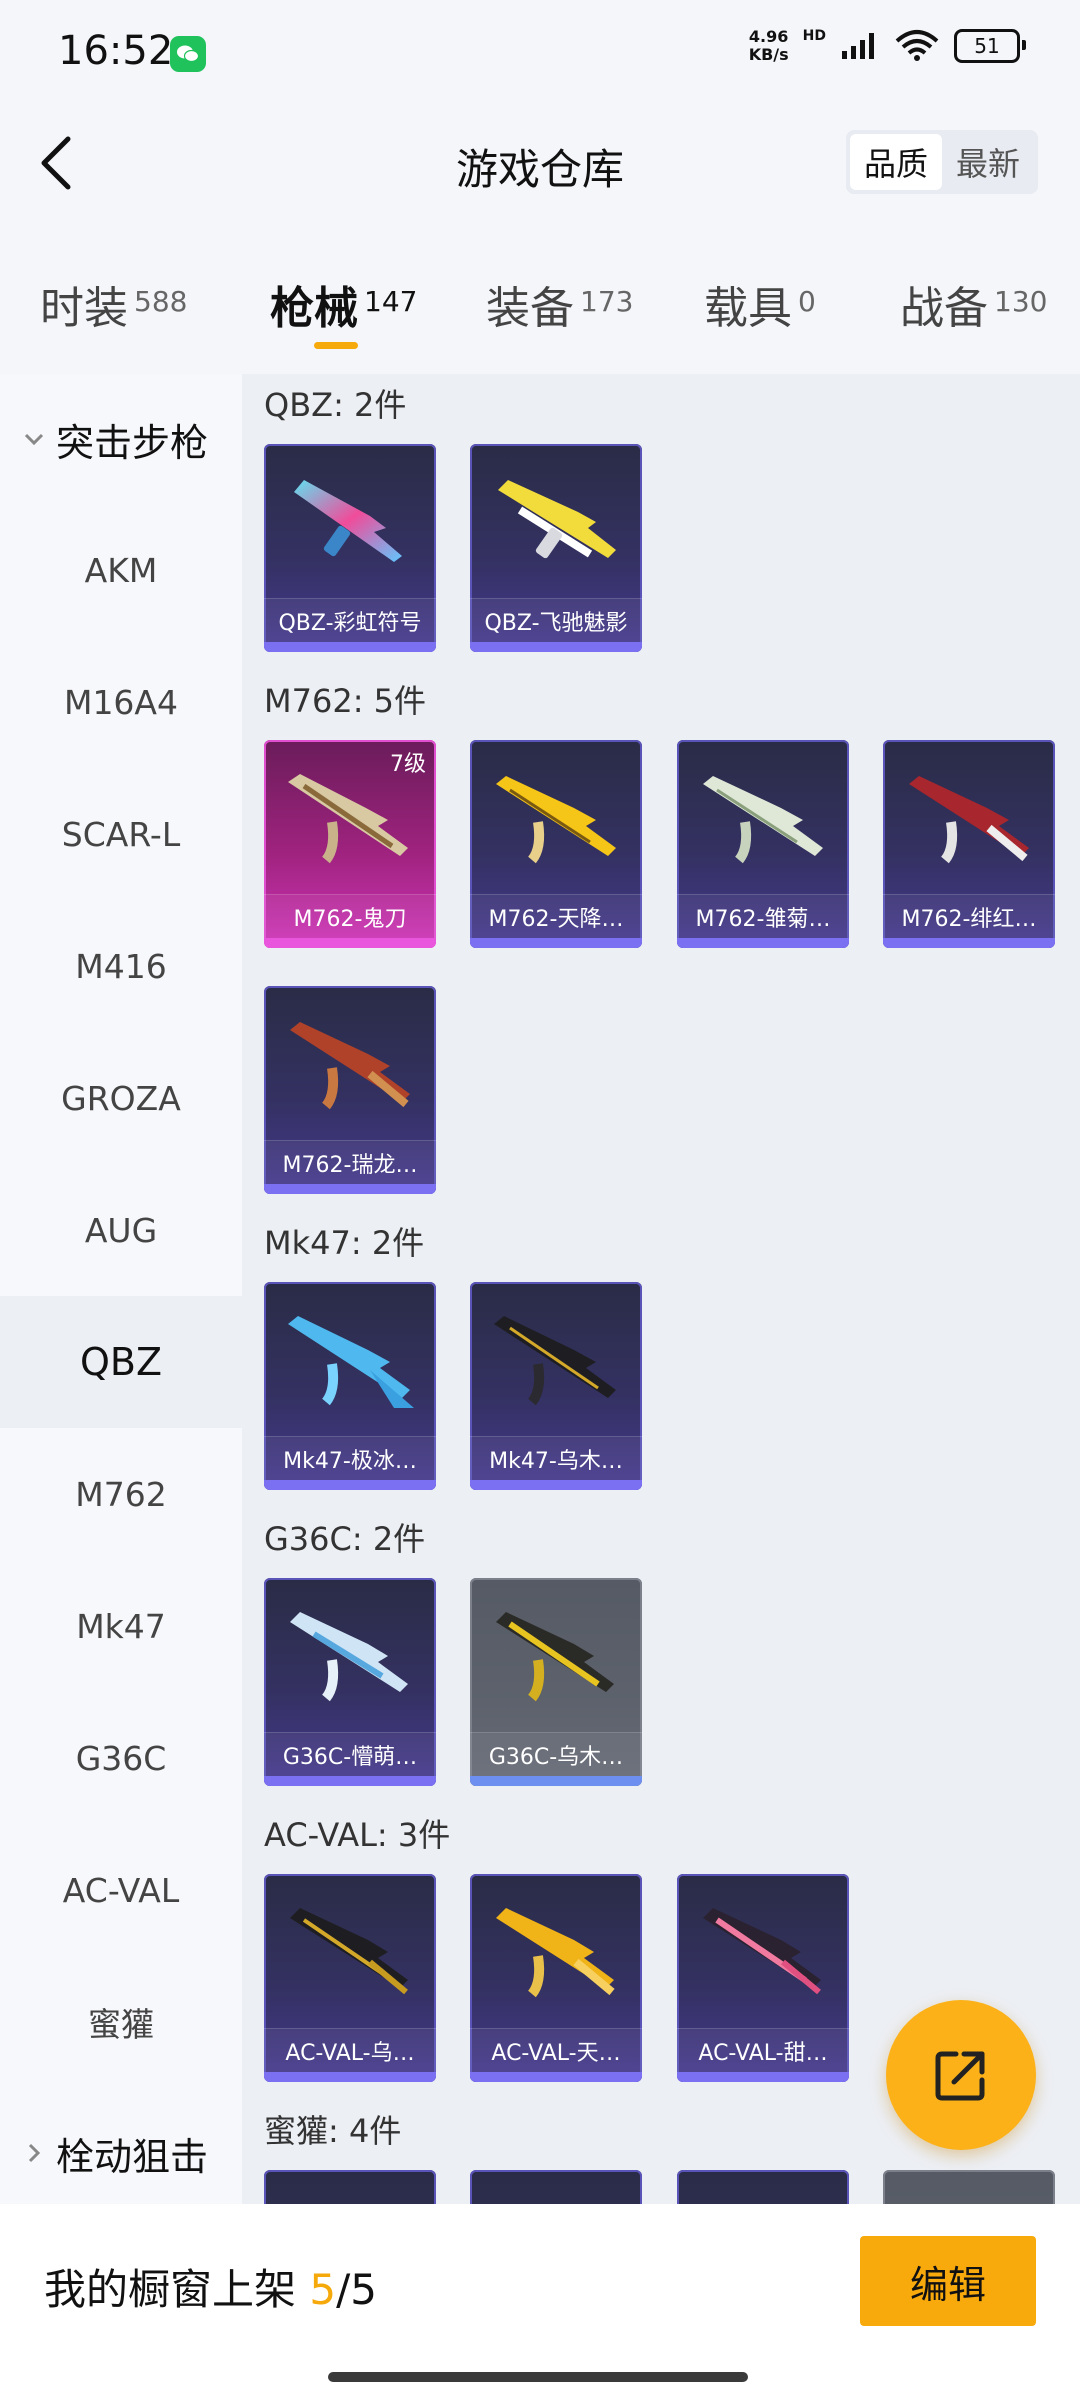 This screenshot has width=1080, height=2400. What do you see at coordinates (350, 620) in the screenshot?
I see `item-name: QBZ-彩虹符号` at bounding box center [350, 620].